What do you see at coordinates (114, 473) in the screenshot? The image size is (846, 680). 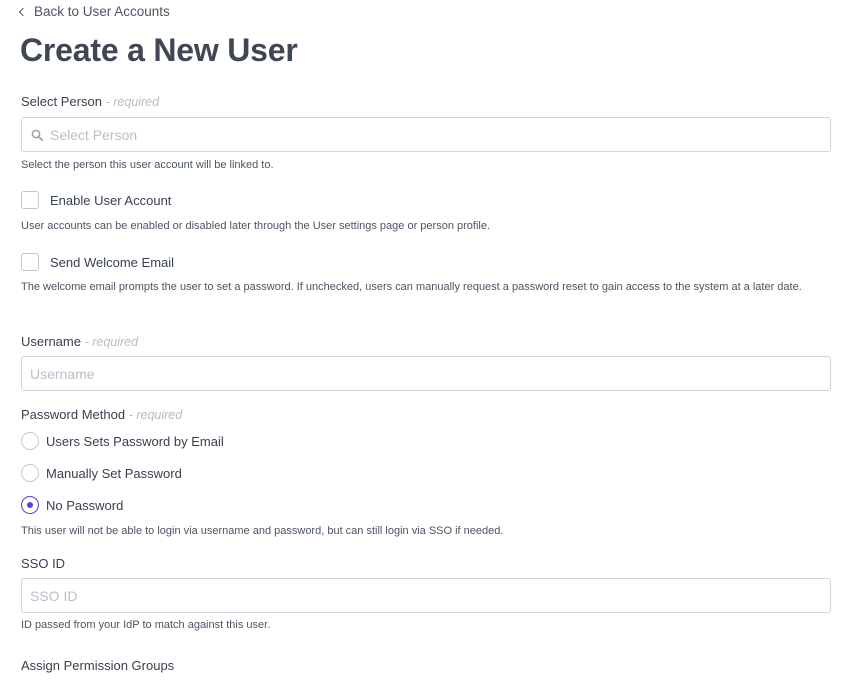 I see `password-option-manual-label: Manually Set Password` at bounding box center [114, 473].